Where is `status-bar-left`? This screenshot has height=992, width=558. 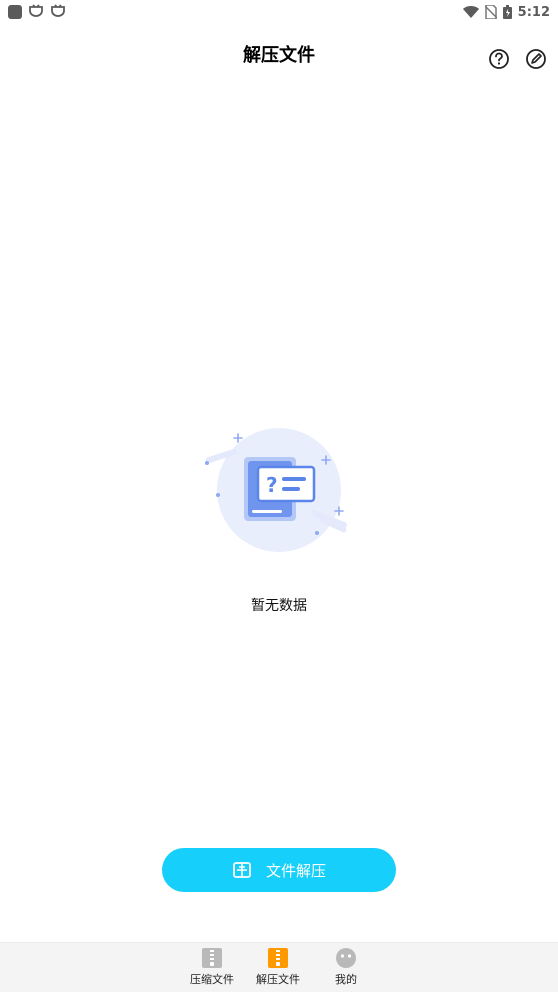 status-bar-left is located at coordinates (37, 12).